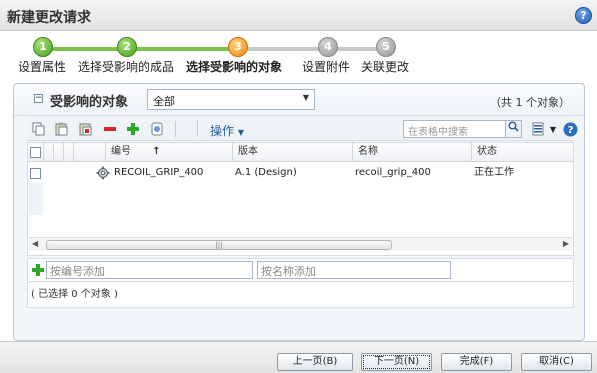 Image resolution: width=597 pixels, height=373 pixels. Describe the element at coordinates (386, 47) in the screenshot. I see `step-5-indicator: 5` at that location.